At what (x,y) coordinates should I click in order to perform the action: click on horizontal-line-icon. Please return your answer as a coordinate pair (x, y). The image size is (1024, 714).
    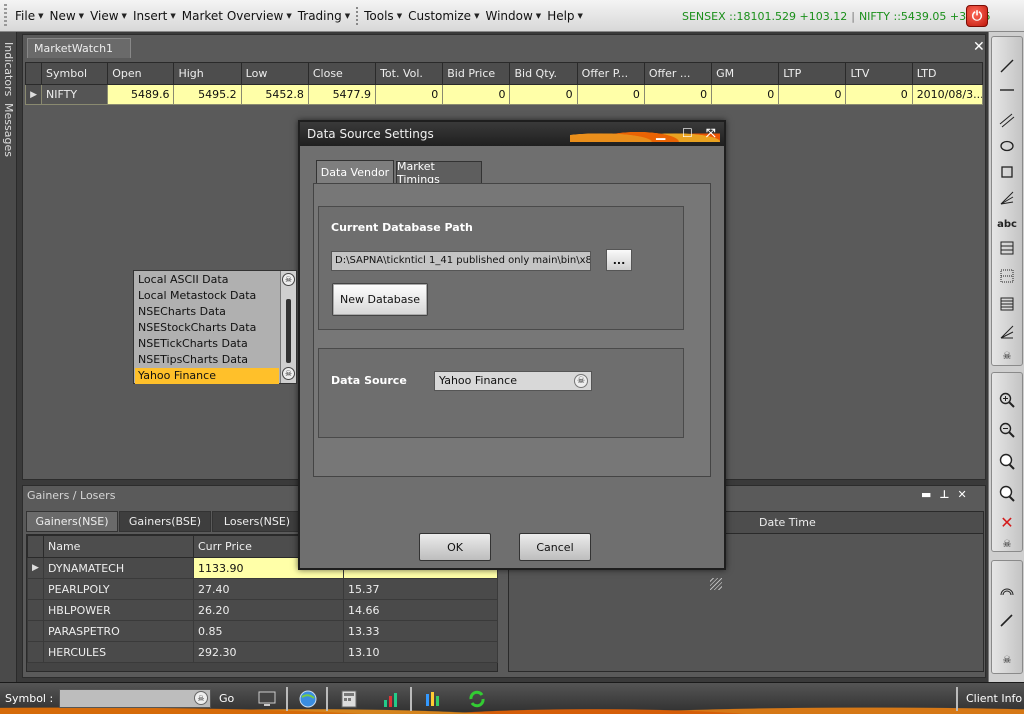
    Looking at the image, I should click on (1007, 90).